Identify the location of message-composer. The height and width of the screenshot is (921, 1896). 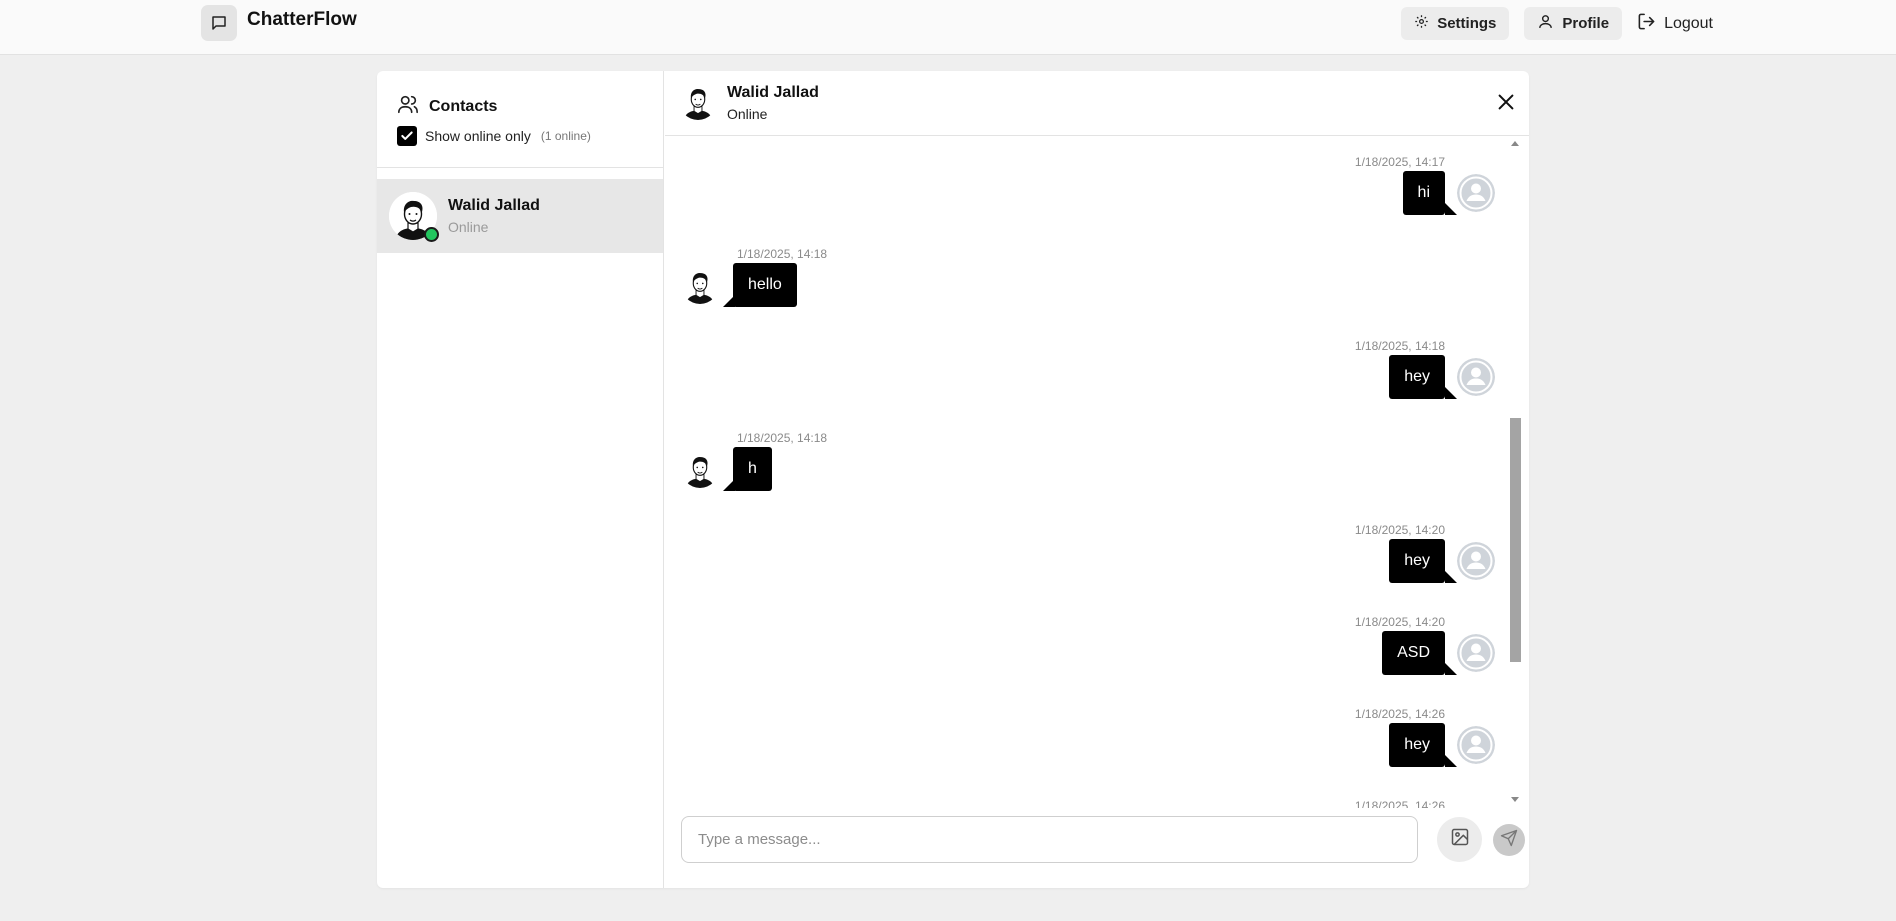
(1097, 848).